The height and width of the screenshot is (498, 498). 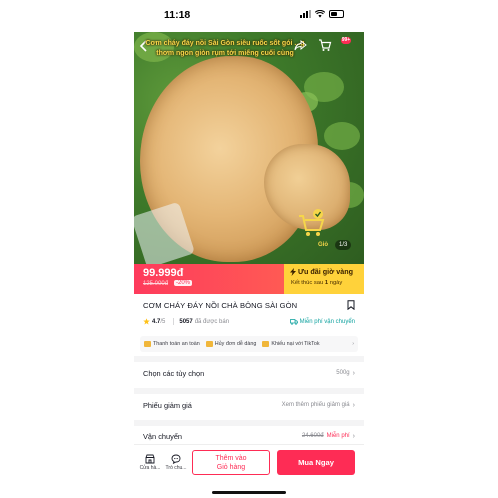 I want to click on countdown-suffix: ngày, so click(x=336, y=283).